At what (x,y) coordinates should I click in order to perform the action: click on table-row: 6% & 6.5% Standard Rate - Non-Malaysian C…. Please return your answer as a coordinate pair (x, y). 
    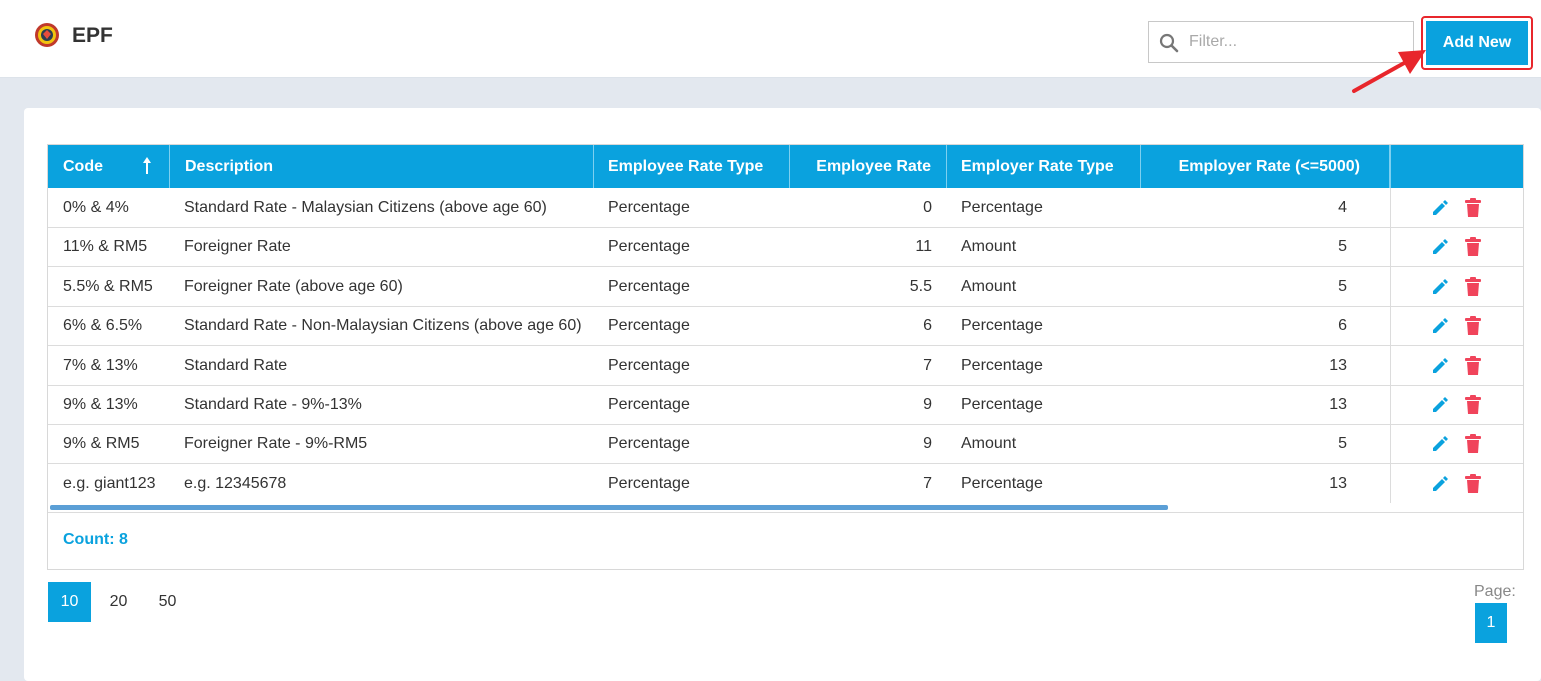
    Looking at the image, I should click on (785, 326).